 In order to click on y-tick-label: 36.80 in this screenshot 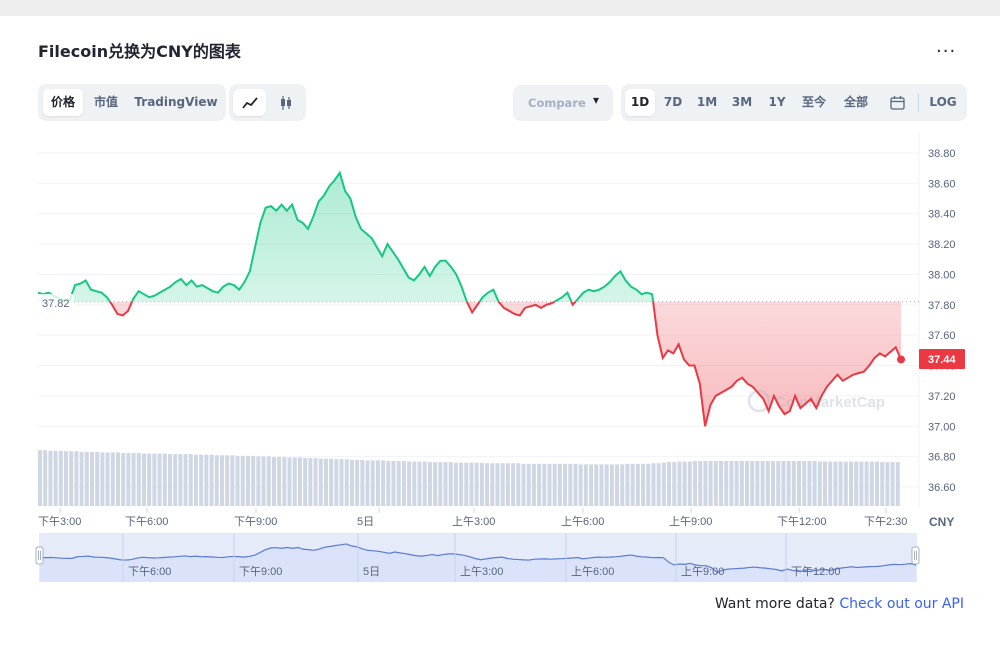, I will do `click(942, 458)`.